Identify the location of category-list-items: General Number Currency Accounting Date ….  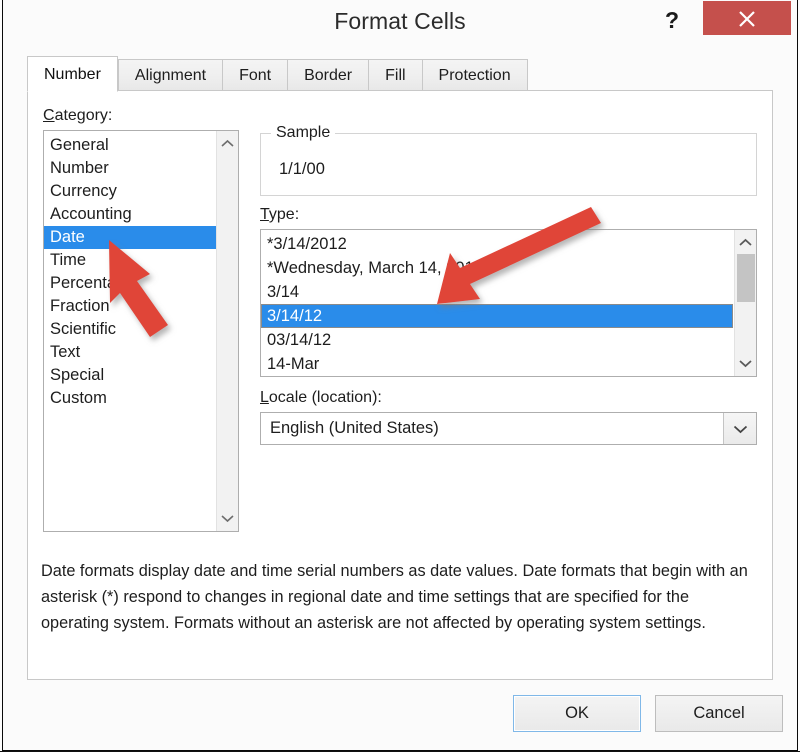
(130, 270).